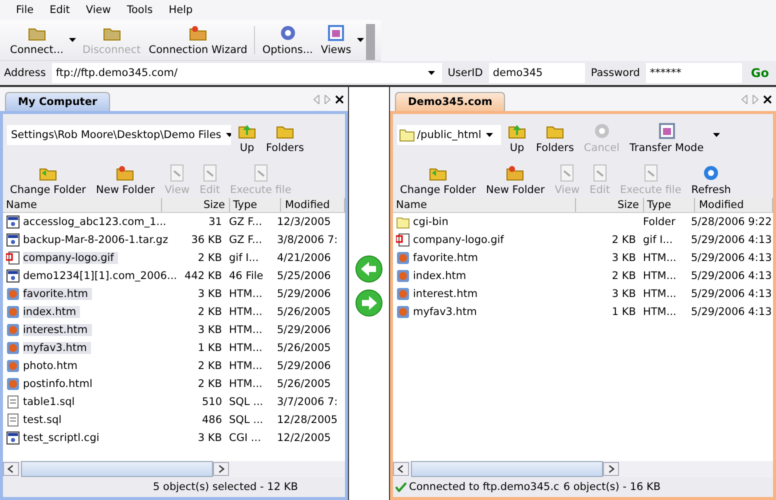 The image size is (776, 500). Describe the element at coordinates (449, 135) in the screenshot. I see `path-dropdown: /public_html` at that location.